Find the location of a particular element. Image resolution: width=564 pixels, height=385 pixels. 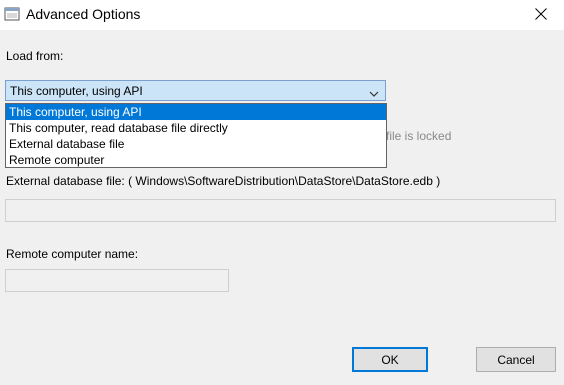

title-bar: Advanced Options is located at coordinates (282, 15).